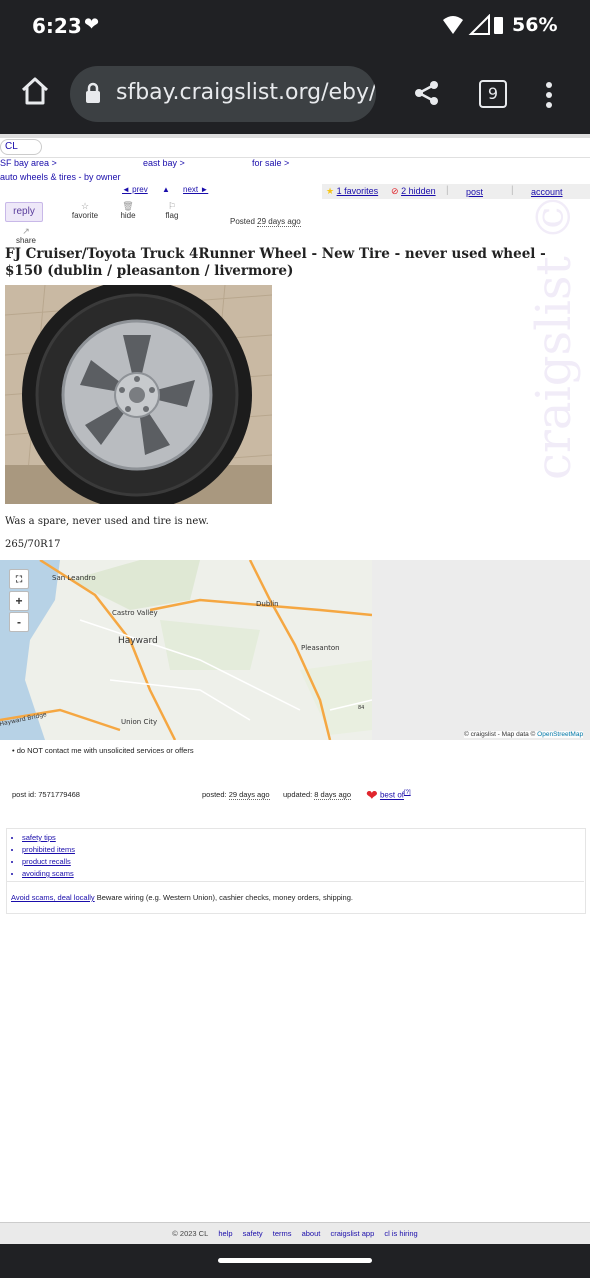 This screenshot has height=1278, width=590. Describe the element at coordinates (493, 94) in the screenshot. I see `tab-switcher-button: 9` at that location.